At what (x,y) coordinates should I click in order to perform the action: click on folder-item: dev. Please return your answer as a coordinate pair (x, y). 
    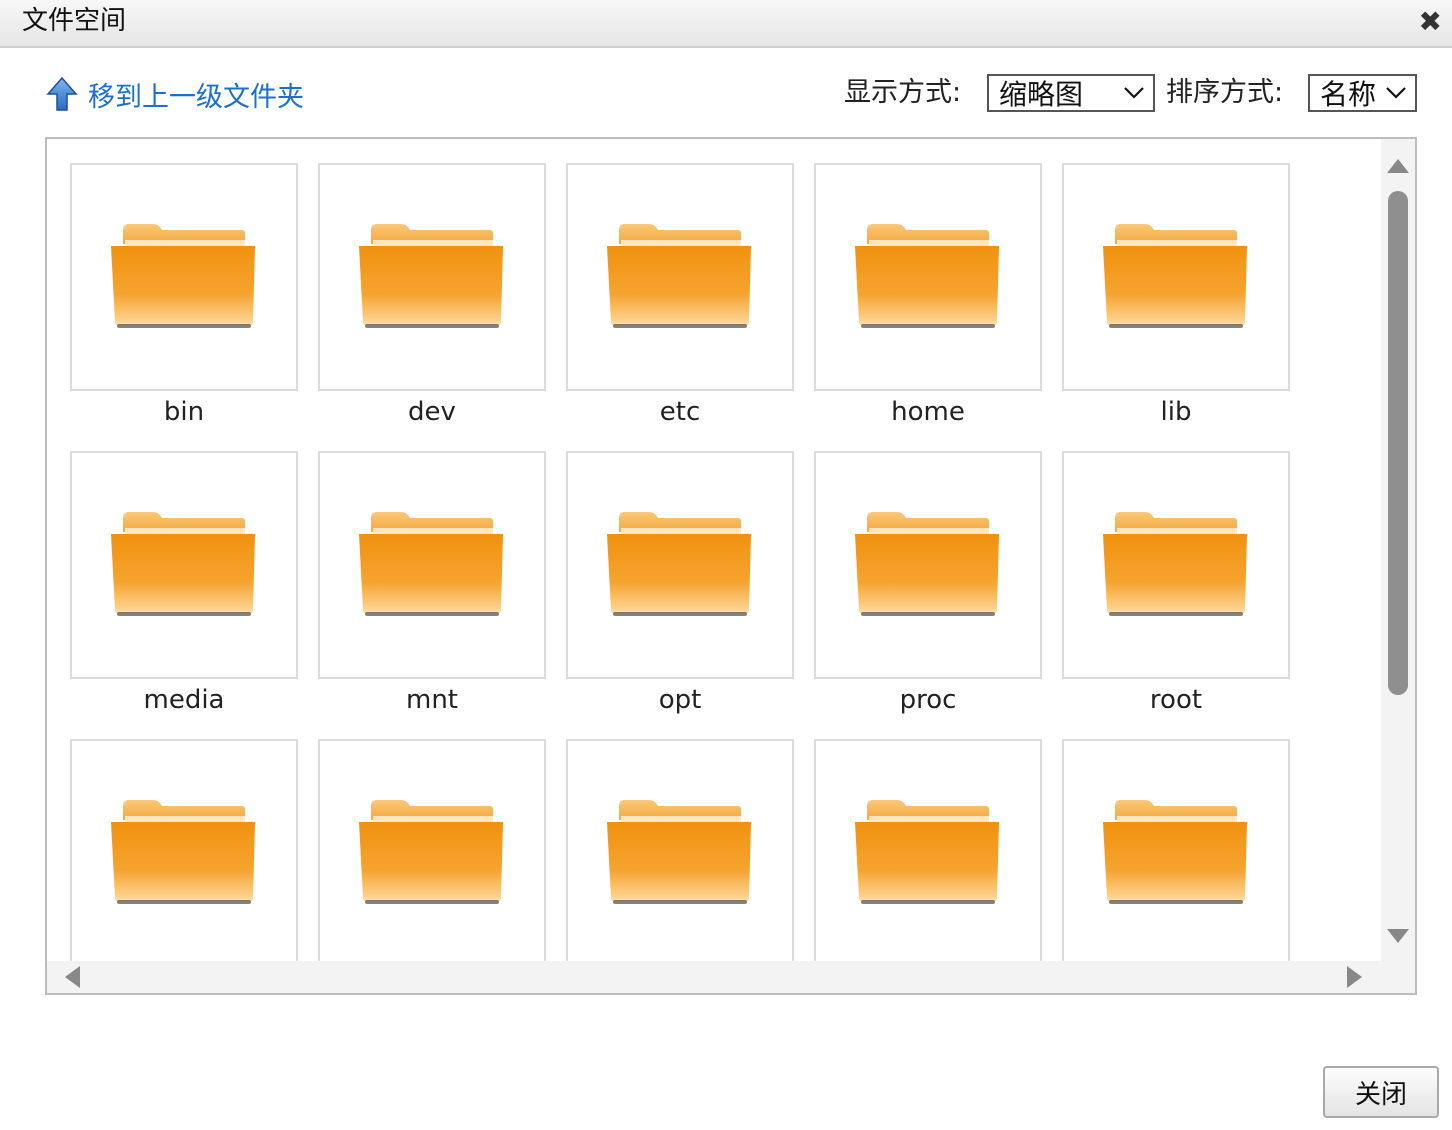
    Looking at the image, I should click on (432, 295).